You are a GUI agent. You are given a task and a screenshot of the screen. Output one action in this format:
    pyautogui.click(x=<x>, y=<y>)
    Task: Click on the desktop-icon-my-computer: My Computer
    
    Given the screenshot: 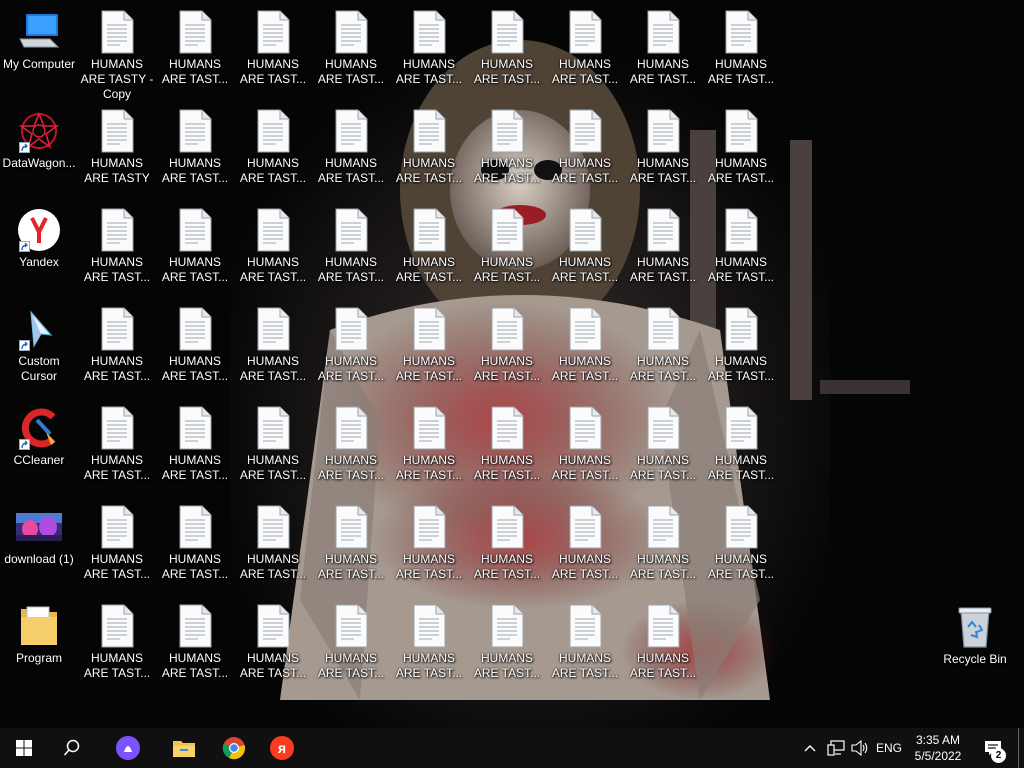 What is the action you would take?
    pyautogui.click(x=39, y=51)
    